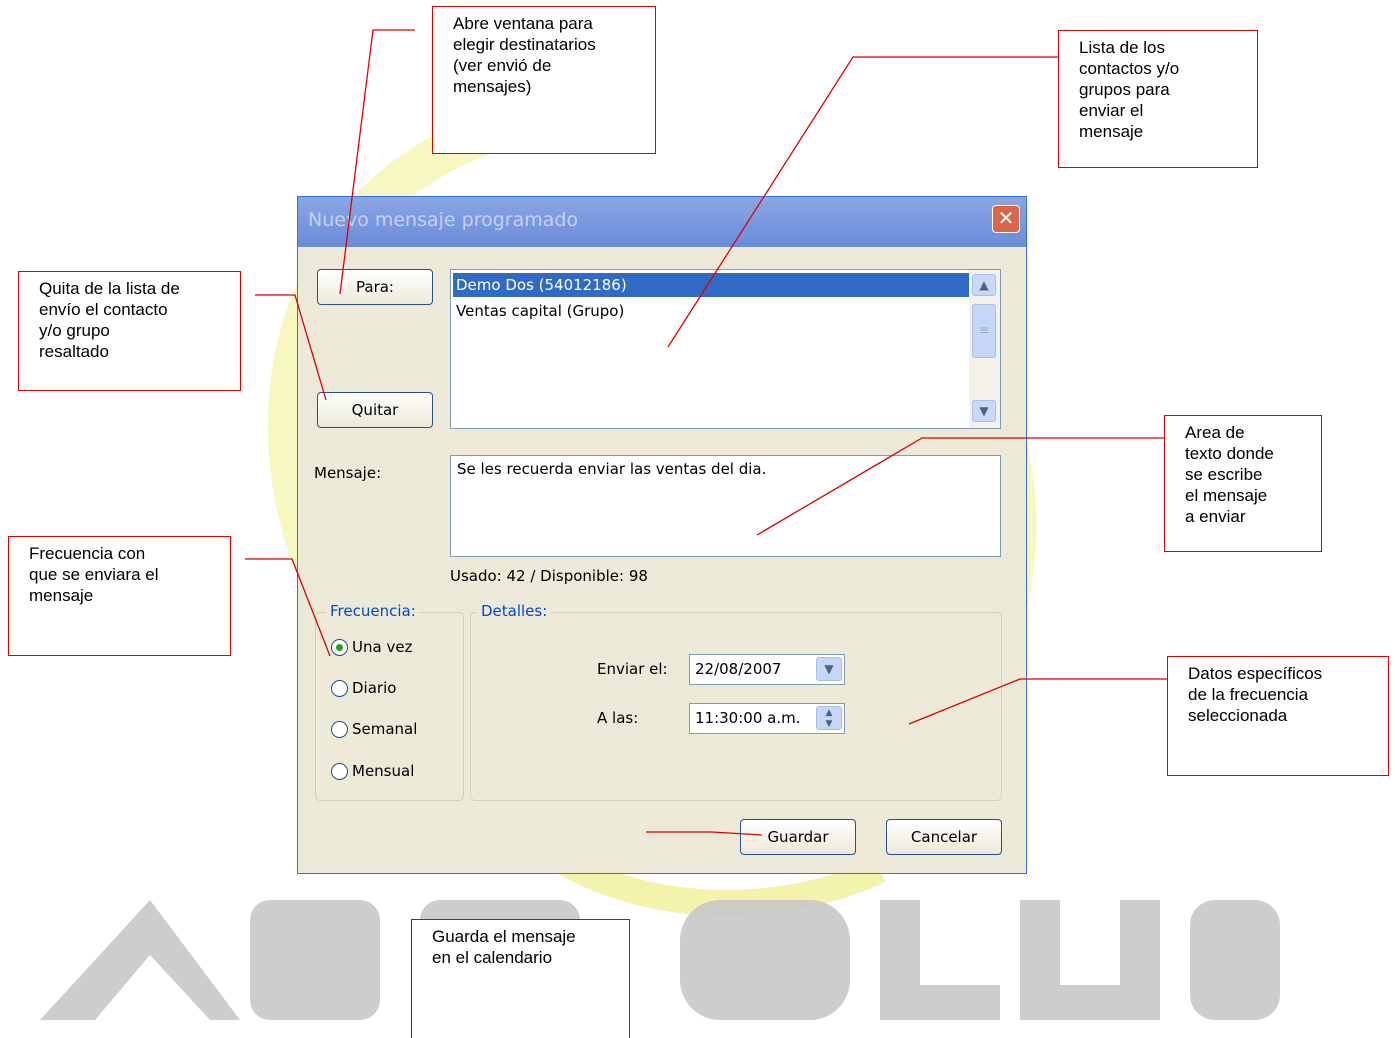 This screenshot has width=1395, height=1038. Describe the element at coordinates (618, 718) in the screenshot. I see `at-time-label: A las:` at that location.